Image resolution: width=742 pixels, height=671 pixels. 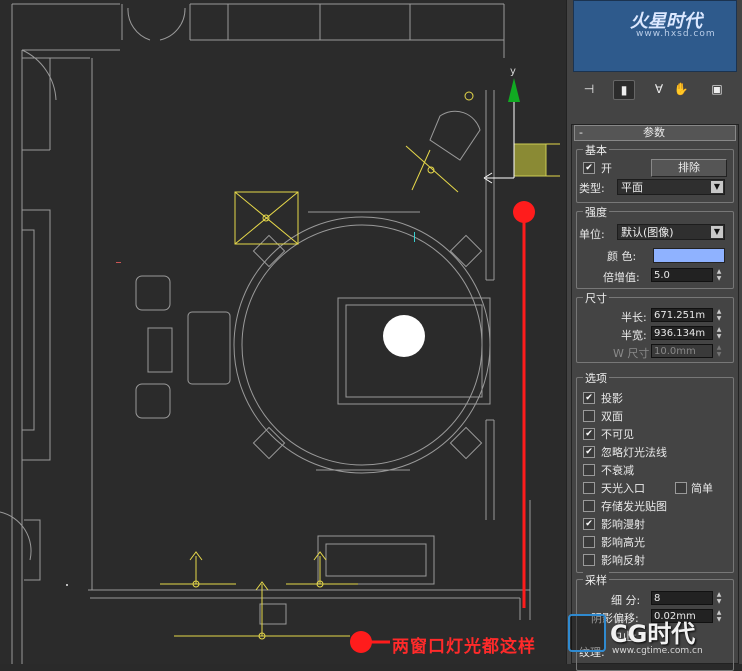 What do you see at coordinates (524, 212) in the screenshot?
I see `red-marker-icon` at bounding box center [524, 212].